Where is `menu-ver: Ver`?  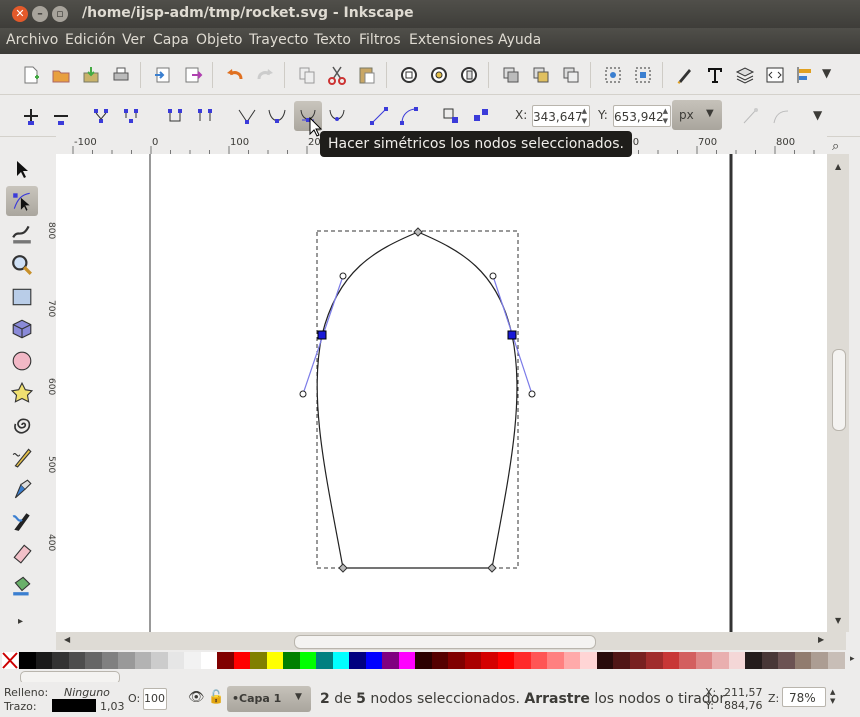
menu-ver: Ver is located at coordinates (133, 40).